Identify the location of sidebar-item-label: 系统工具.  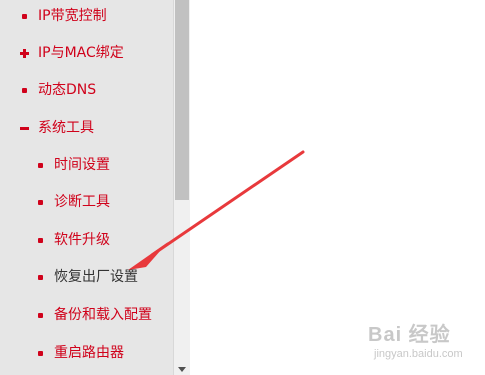
(66, 128).